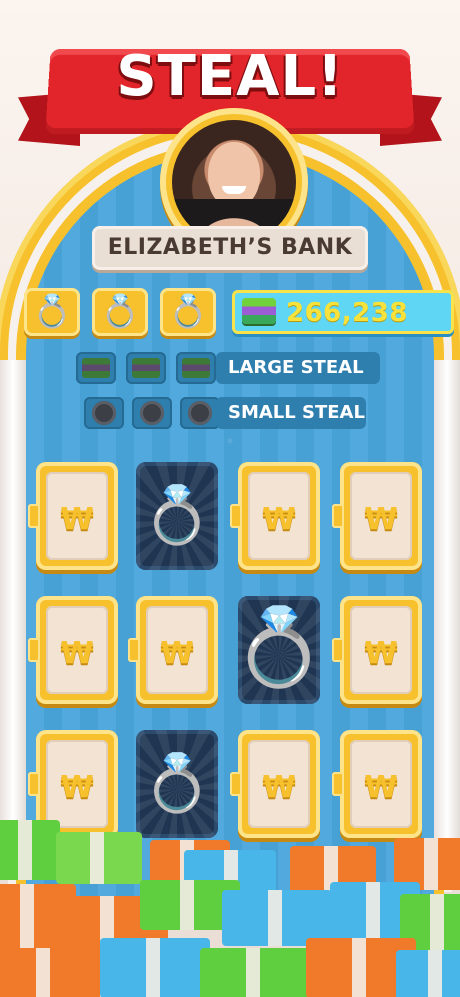  What do you see at coordinates (298, 368) in the screenshot?
I see `large-steal-label: LARGE STEAL` at bounding box center [298, 368].